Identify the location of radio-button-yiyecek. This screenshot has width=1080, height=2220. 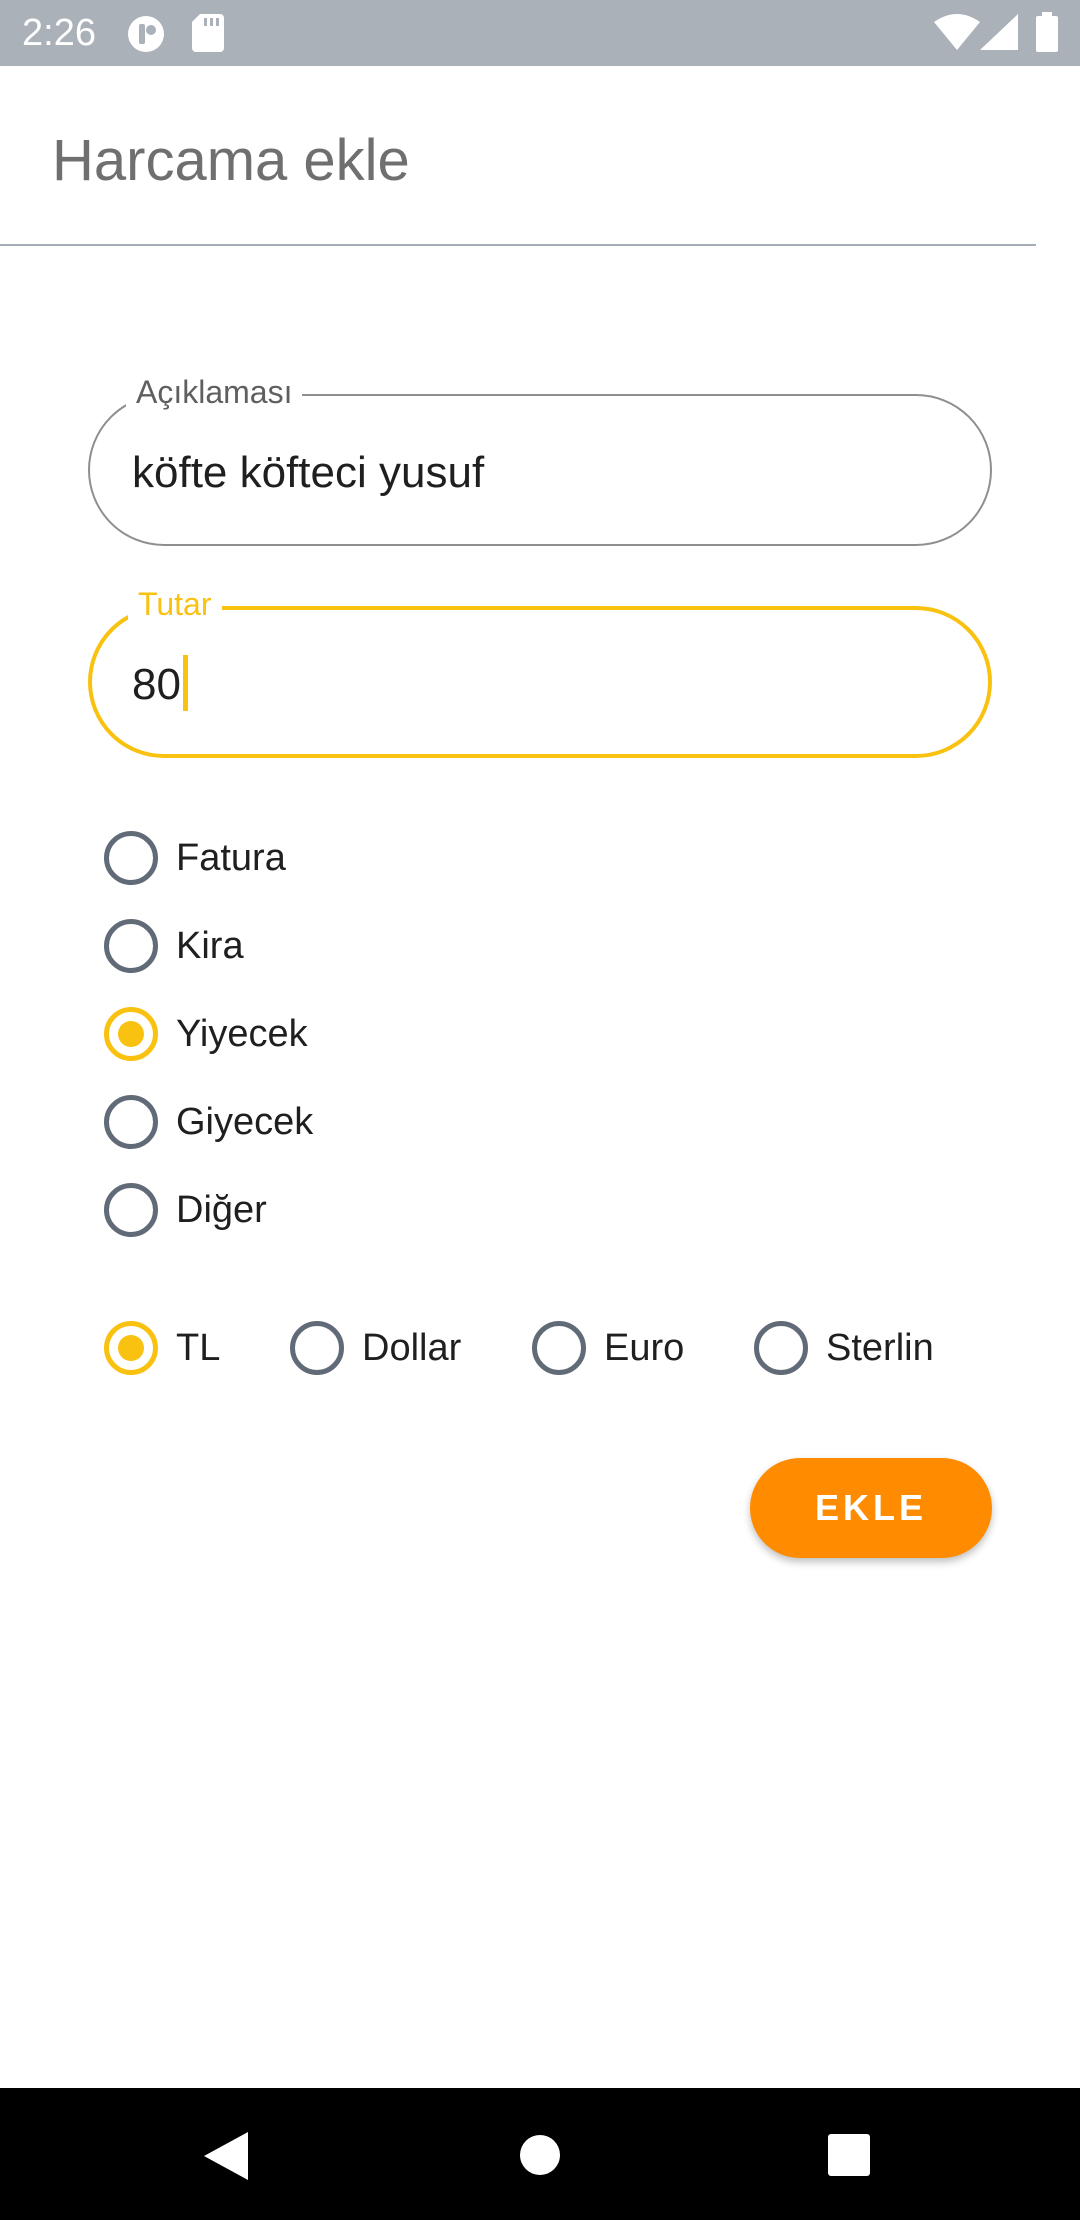
(131, 1034).